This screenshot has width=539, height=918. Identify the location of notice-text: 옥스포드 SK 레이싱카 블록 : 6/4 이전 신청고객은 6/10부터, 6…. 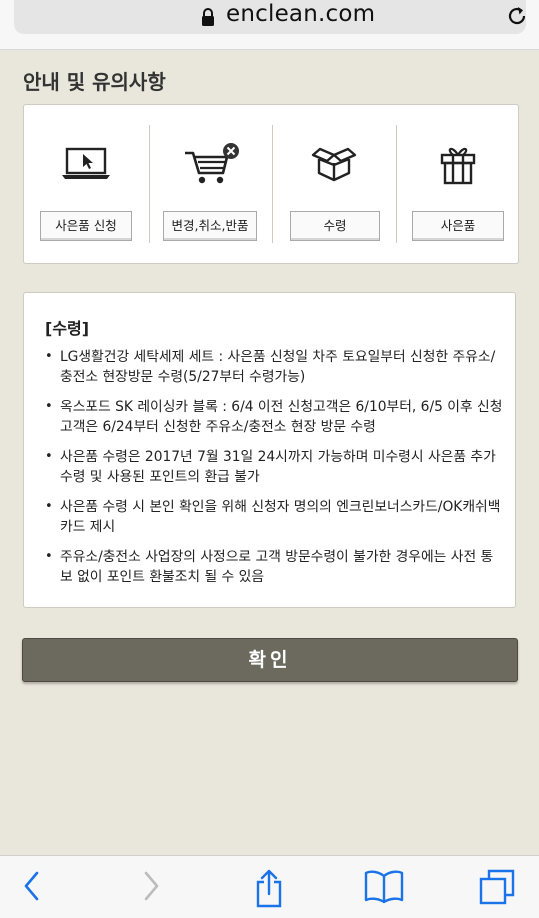
(281, 417).